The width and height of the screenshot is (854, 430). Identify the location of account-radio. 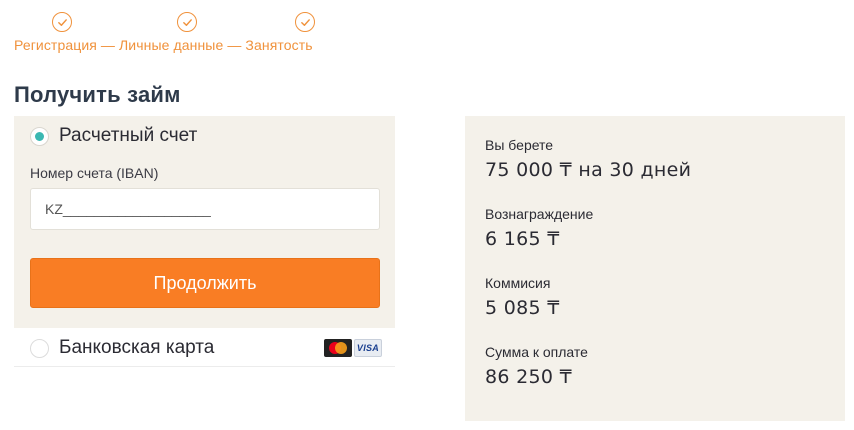
(39, 136).